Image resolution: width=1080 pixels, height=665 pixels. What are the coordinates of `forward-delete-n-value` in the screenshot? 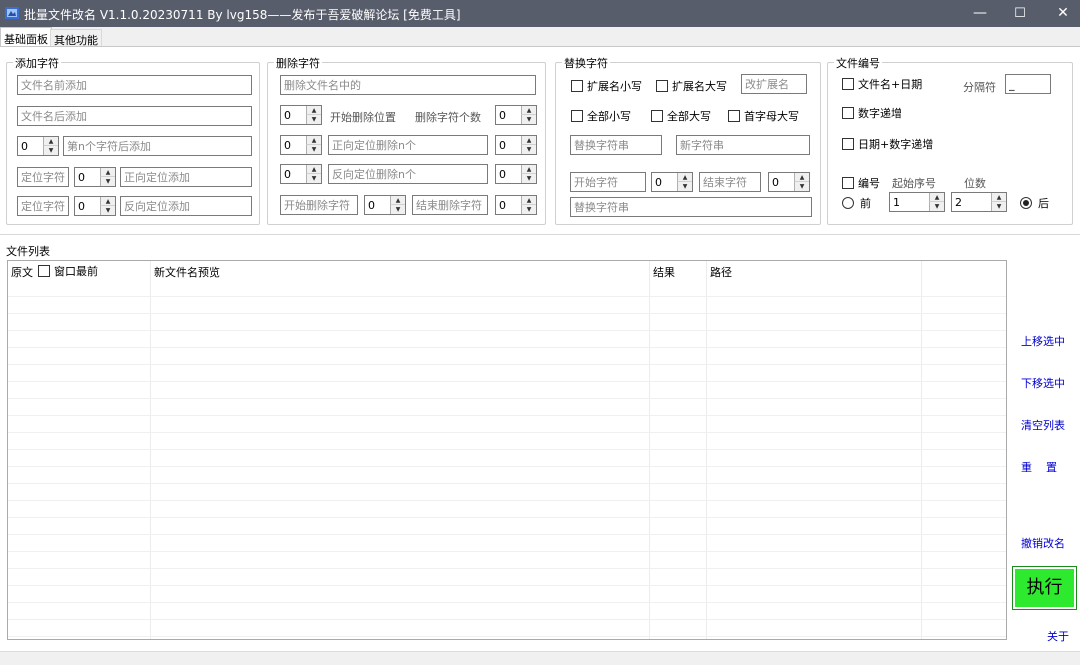 It's located at (508, 145).